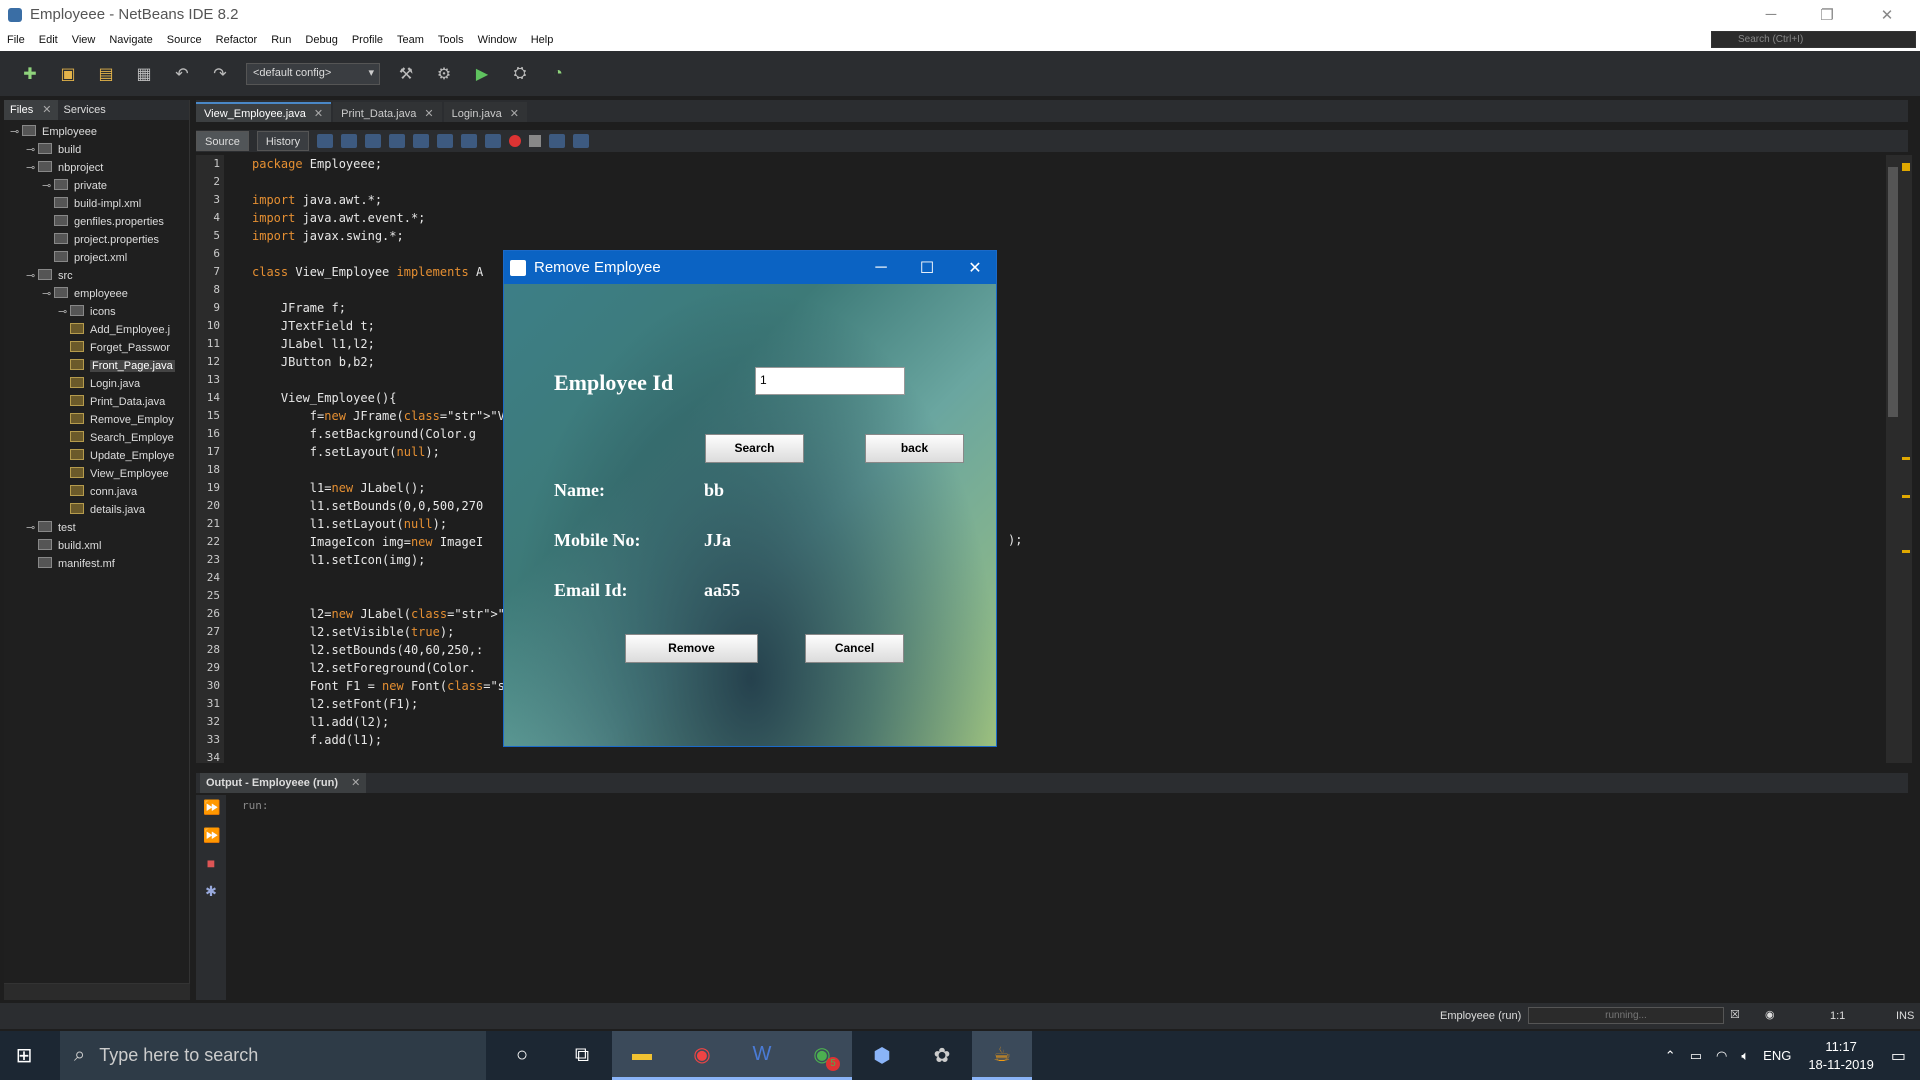 The width and height of the screenshot is (1920, 1080). Describe the element at coordinates (211, 835) in the screenshot. I see `rerun-with-params-icon: ⏩` at that location.